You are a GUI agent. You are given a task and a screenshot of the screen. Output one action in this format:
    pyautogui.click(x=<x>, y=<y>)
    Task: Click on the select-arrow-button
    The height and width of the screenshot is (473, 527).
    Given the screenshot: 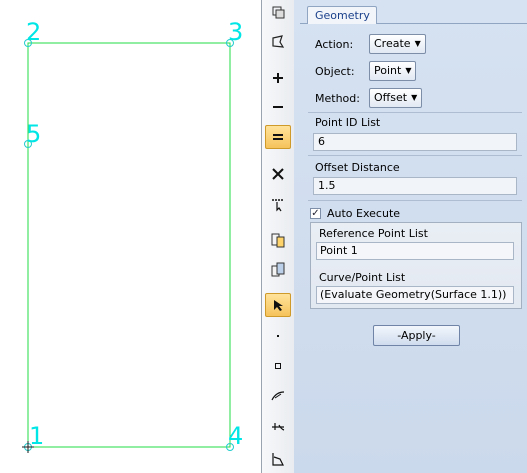 What is the action you would take?
    pyautogui.click(x=278, y=305)
    